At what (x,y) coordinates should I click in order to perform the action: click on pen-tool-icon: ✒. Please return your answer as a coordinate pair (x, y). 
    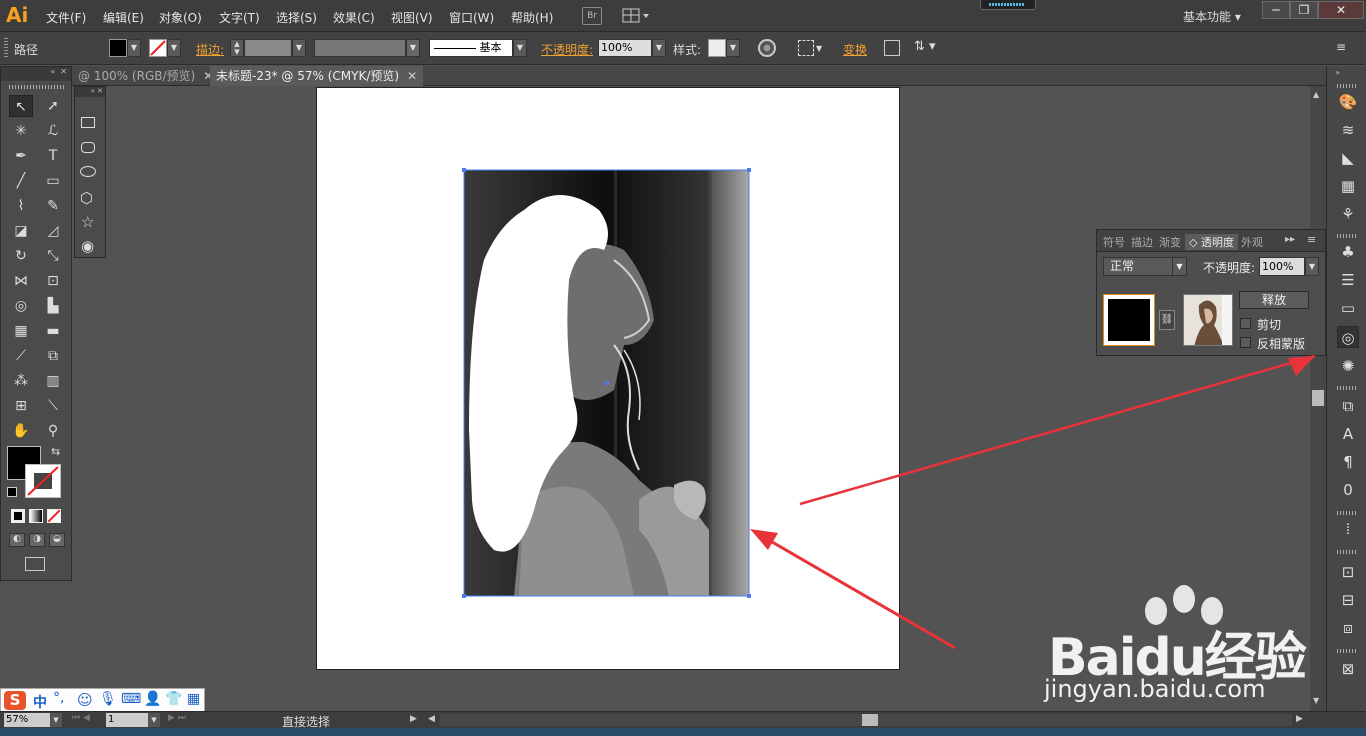
    Looking at the image, I should click on (21, 156).